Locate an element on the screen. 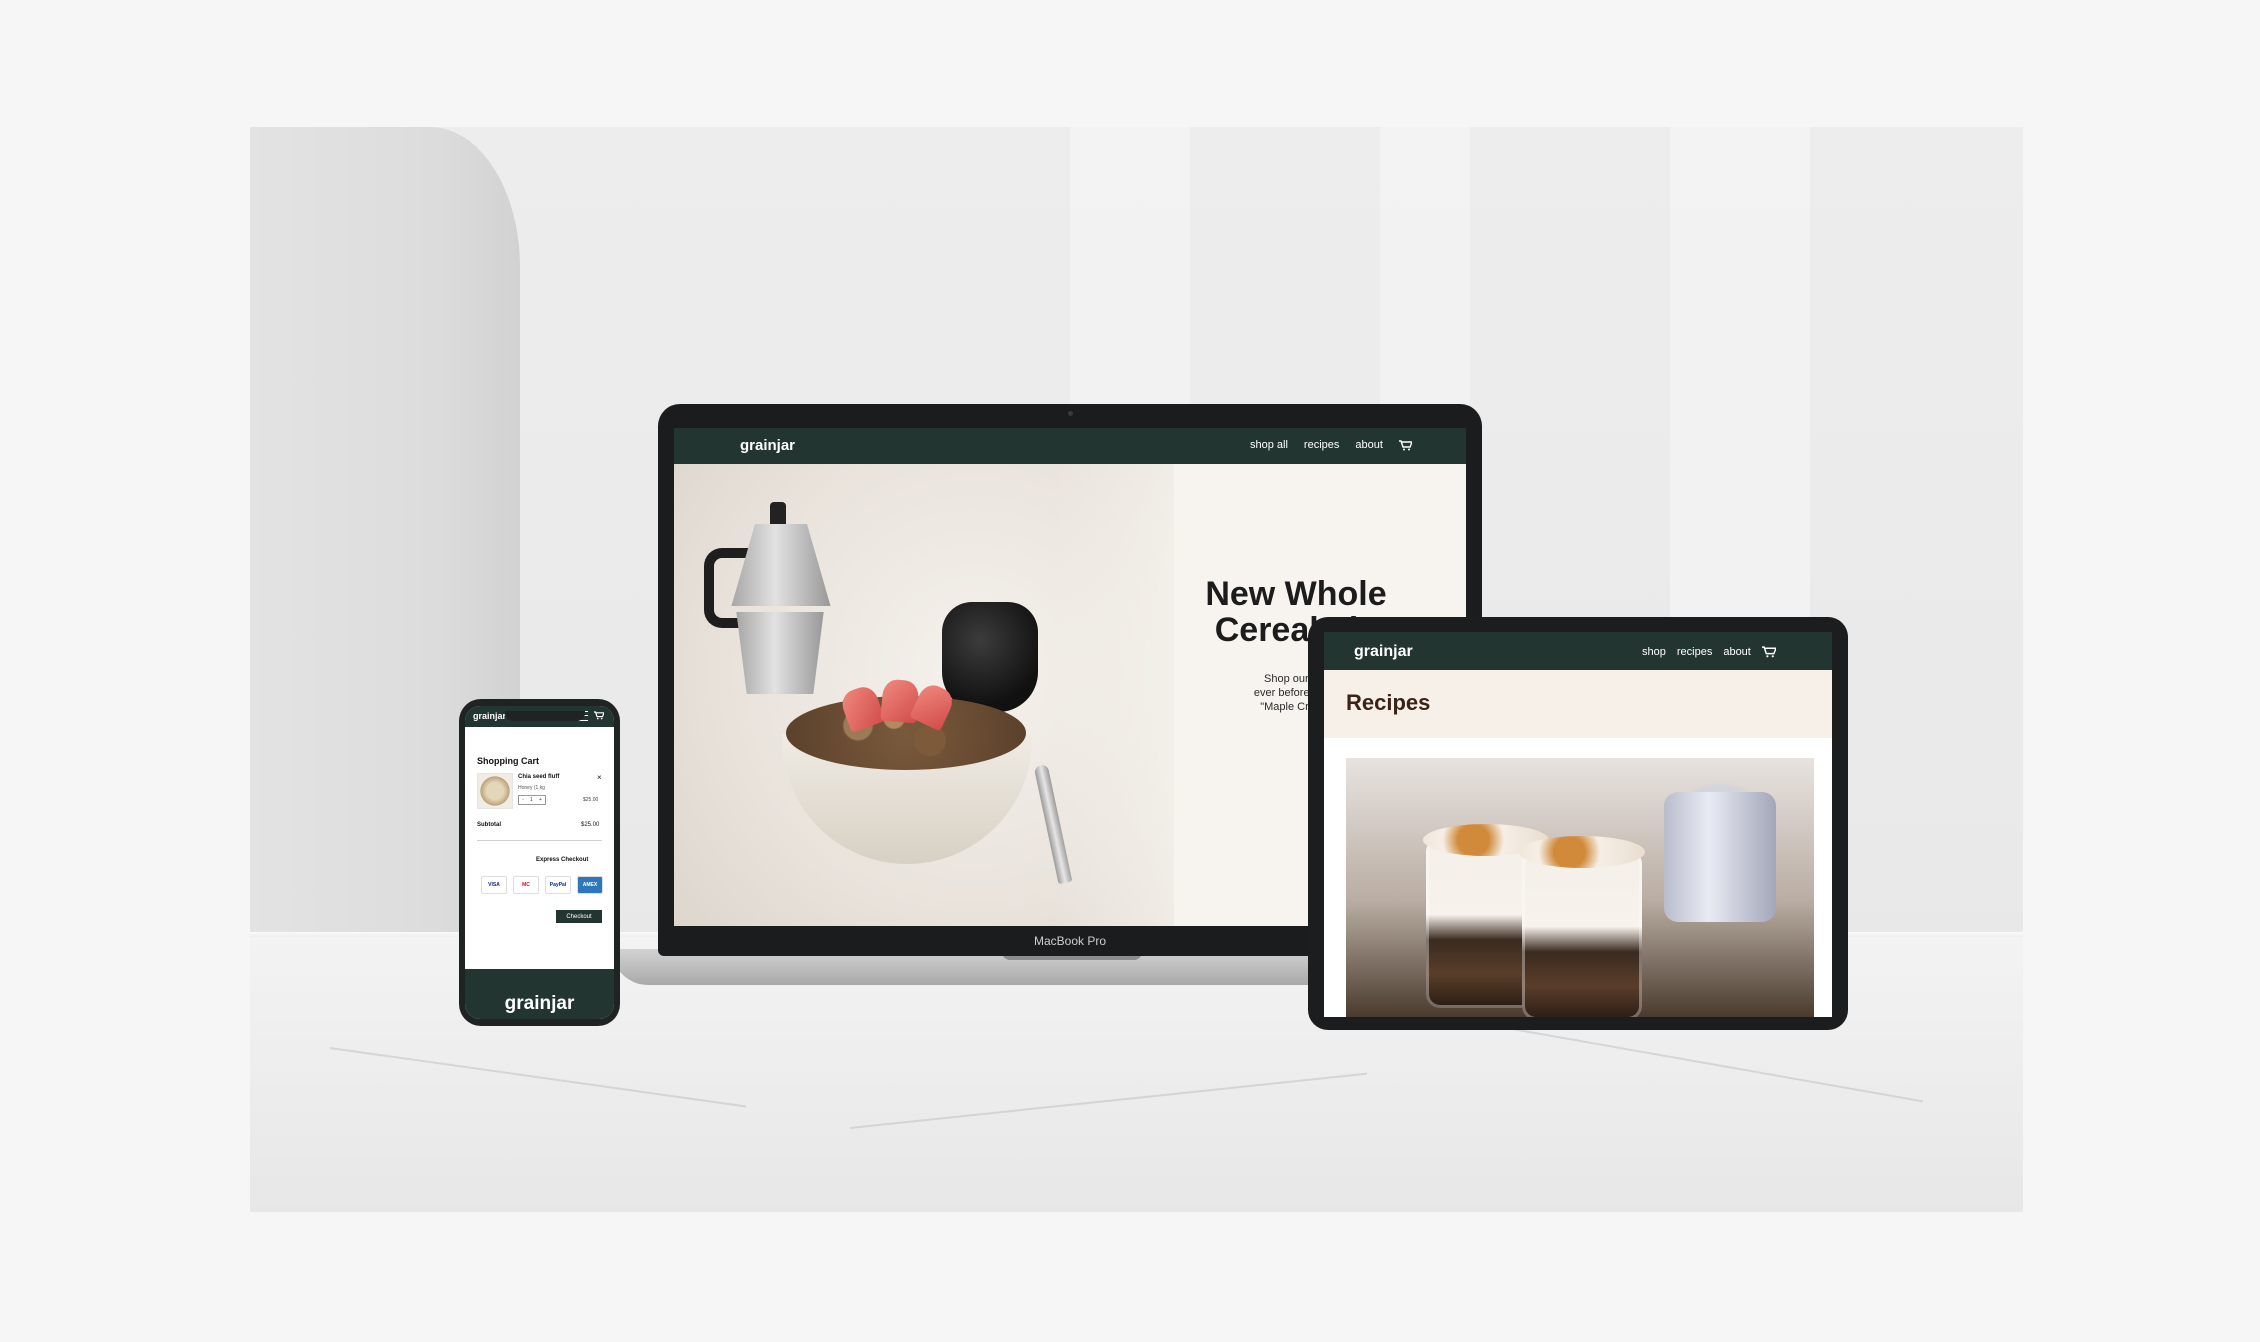 The height and width of the screenshot is (1342, 2260). parfait-jar is located at coordinates (1582, 933).